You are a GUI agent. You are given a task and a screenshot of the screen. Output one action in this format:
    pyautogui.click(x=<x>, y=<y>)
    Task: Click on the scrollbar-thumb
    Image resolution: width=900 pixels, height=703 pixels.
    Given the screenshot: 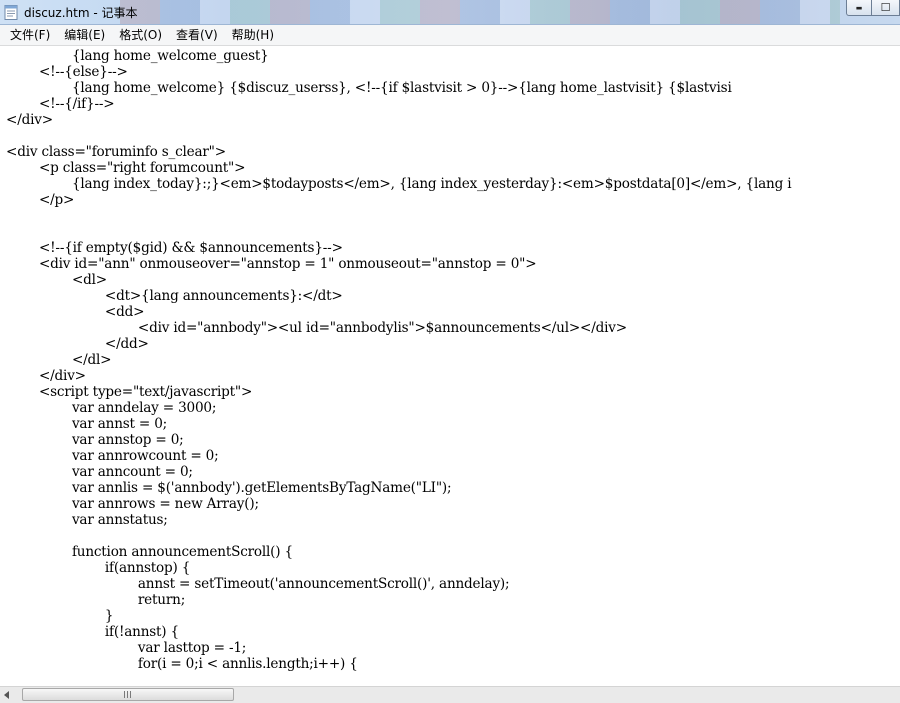 What is the action you would take?
    pyautogui.click(x=128, y=694)
    